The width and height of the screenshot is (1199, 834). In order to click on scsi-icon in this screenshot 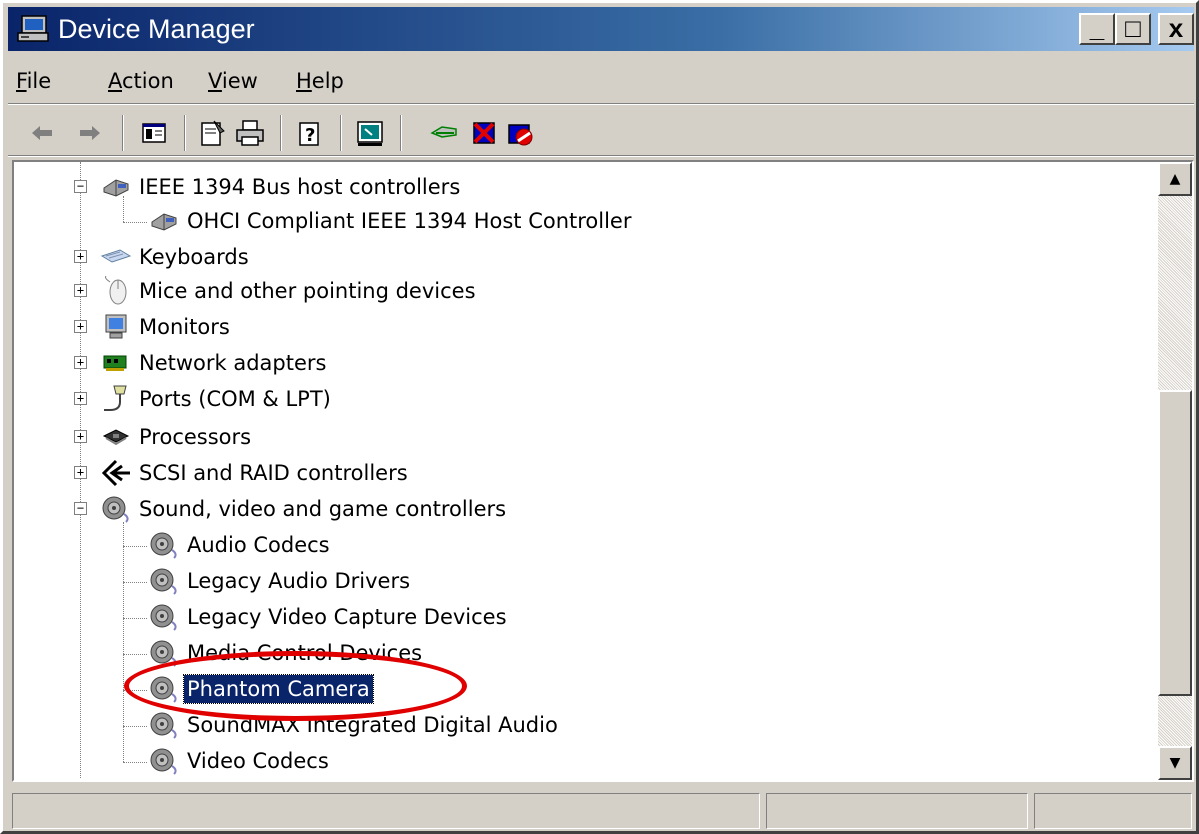, I will do `click(115, 473)`.